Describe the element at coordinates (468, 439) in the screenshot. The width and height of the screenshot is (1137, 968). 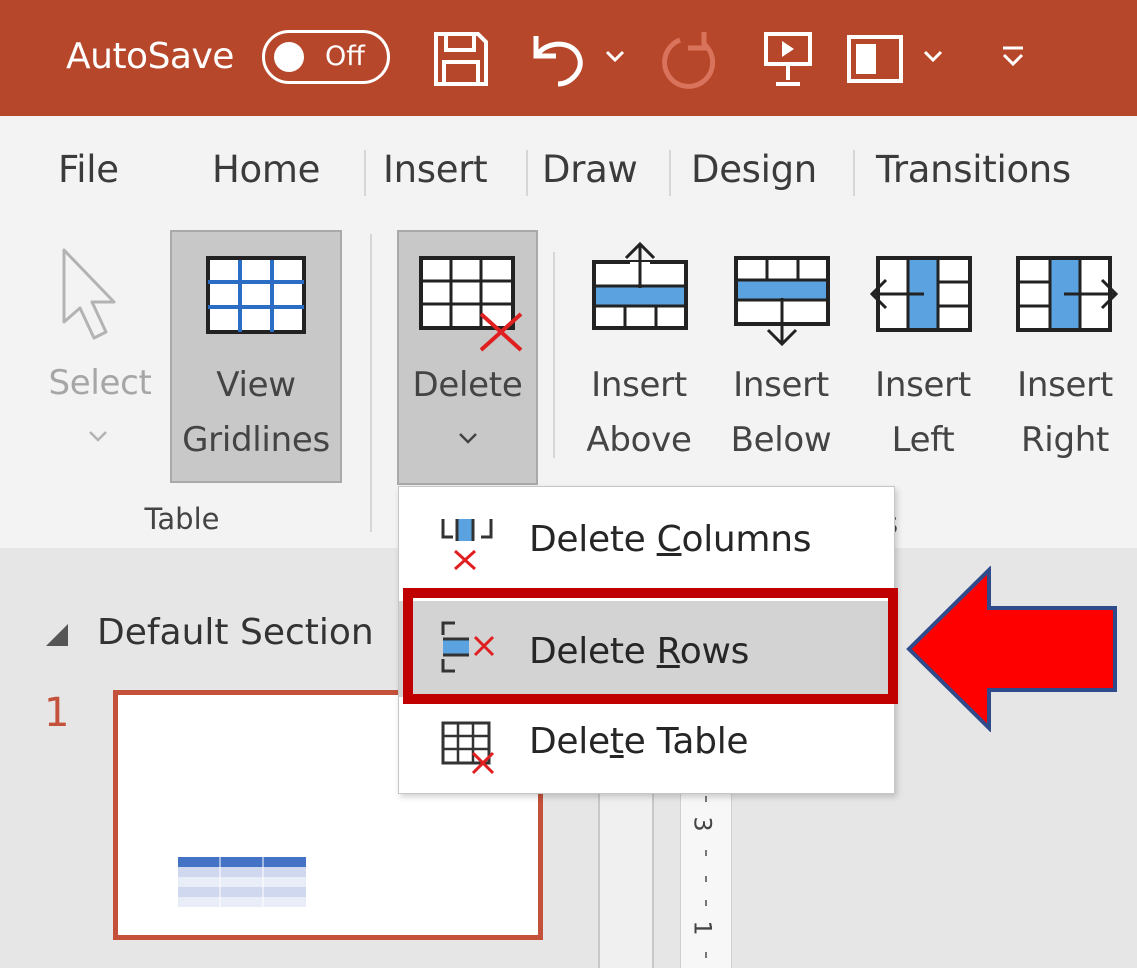
I see `delete-chevron-icon` at that location.